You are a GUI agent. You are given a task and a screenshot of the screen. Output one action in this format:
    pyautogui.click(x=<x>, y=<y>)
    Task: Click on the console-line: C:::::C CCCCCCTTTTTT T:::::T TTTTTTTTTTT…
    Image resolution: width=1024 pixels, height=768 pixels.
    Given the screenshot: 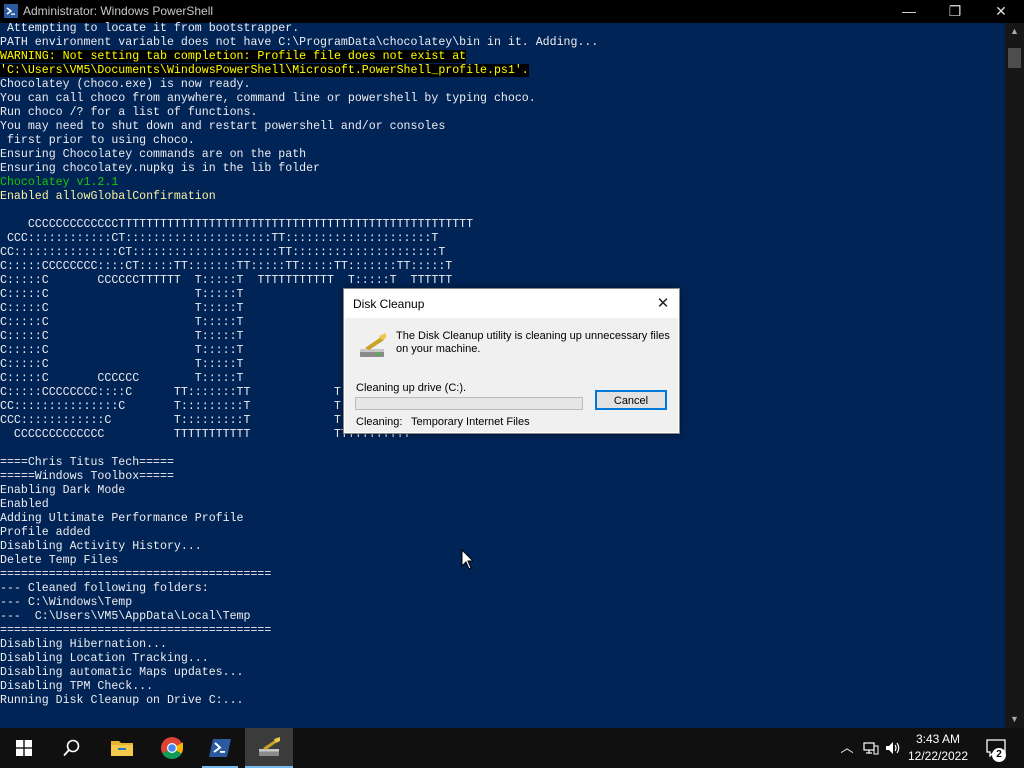 What is the action you would take?
    pyautogui.click(x=226, y=280)
    